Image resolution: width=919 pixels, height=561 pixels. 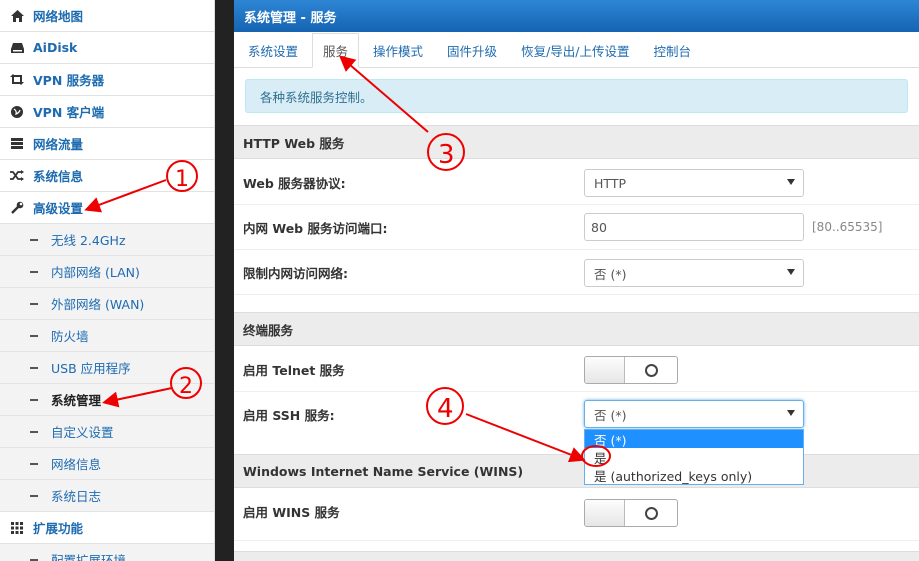 What do you see at coordinates (610, 274) in the screenshot?
I see `restrict-network-value: 否 (*)` at bounding box center [610, 274].